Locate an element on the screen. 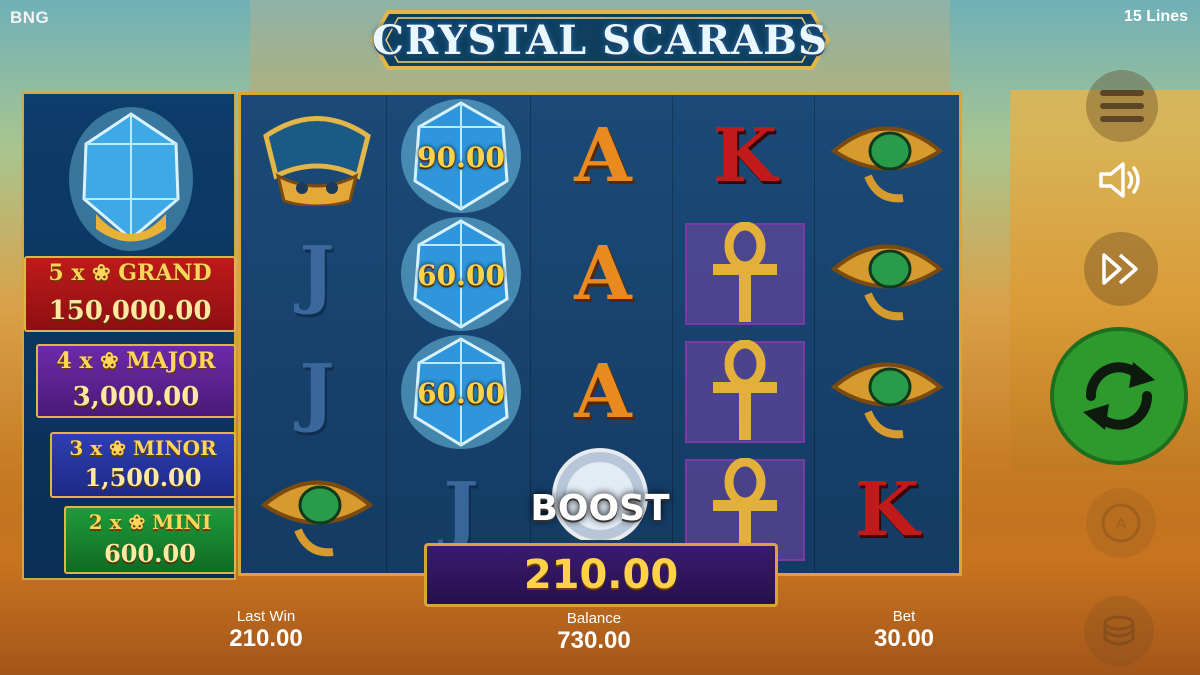 Image resolution: width=1200 pixels, height=675 pixels. lines-count: 15 Lines is located at coordinates (1155, 16).